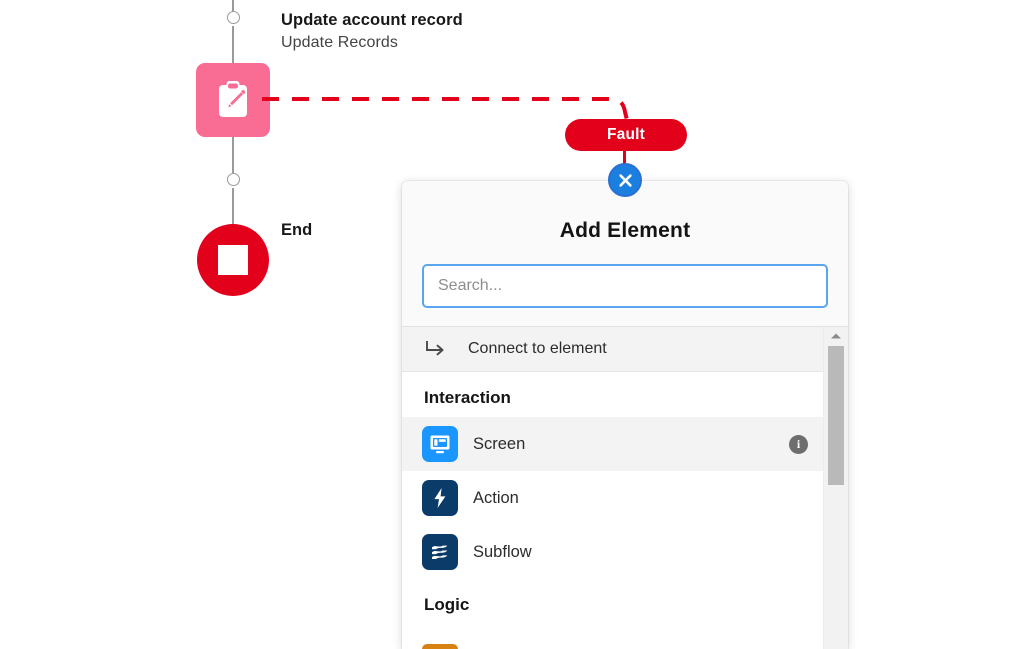  Describe the element at coordinates (372, 20) in the screenshot. I see `node-title: Update account record` at that location.